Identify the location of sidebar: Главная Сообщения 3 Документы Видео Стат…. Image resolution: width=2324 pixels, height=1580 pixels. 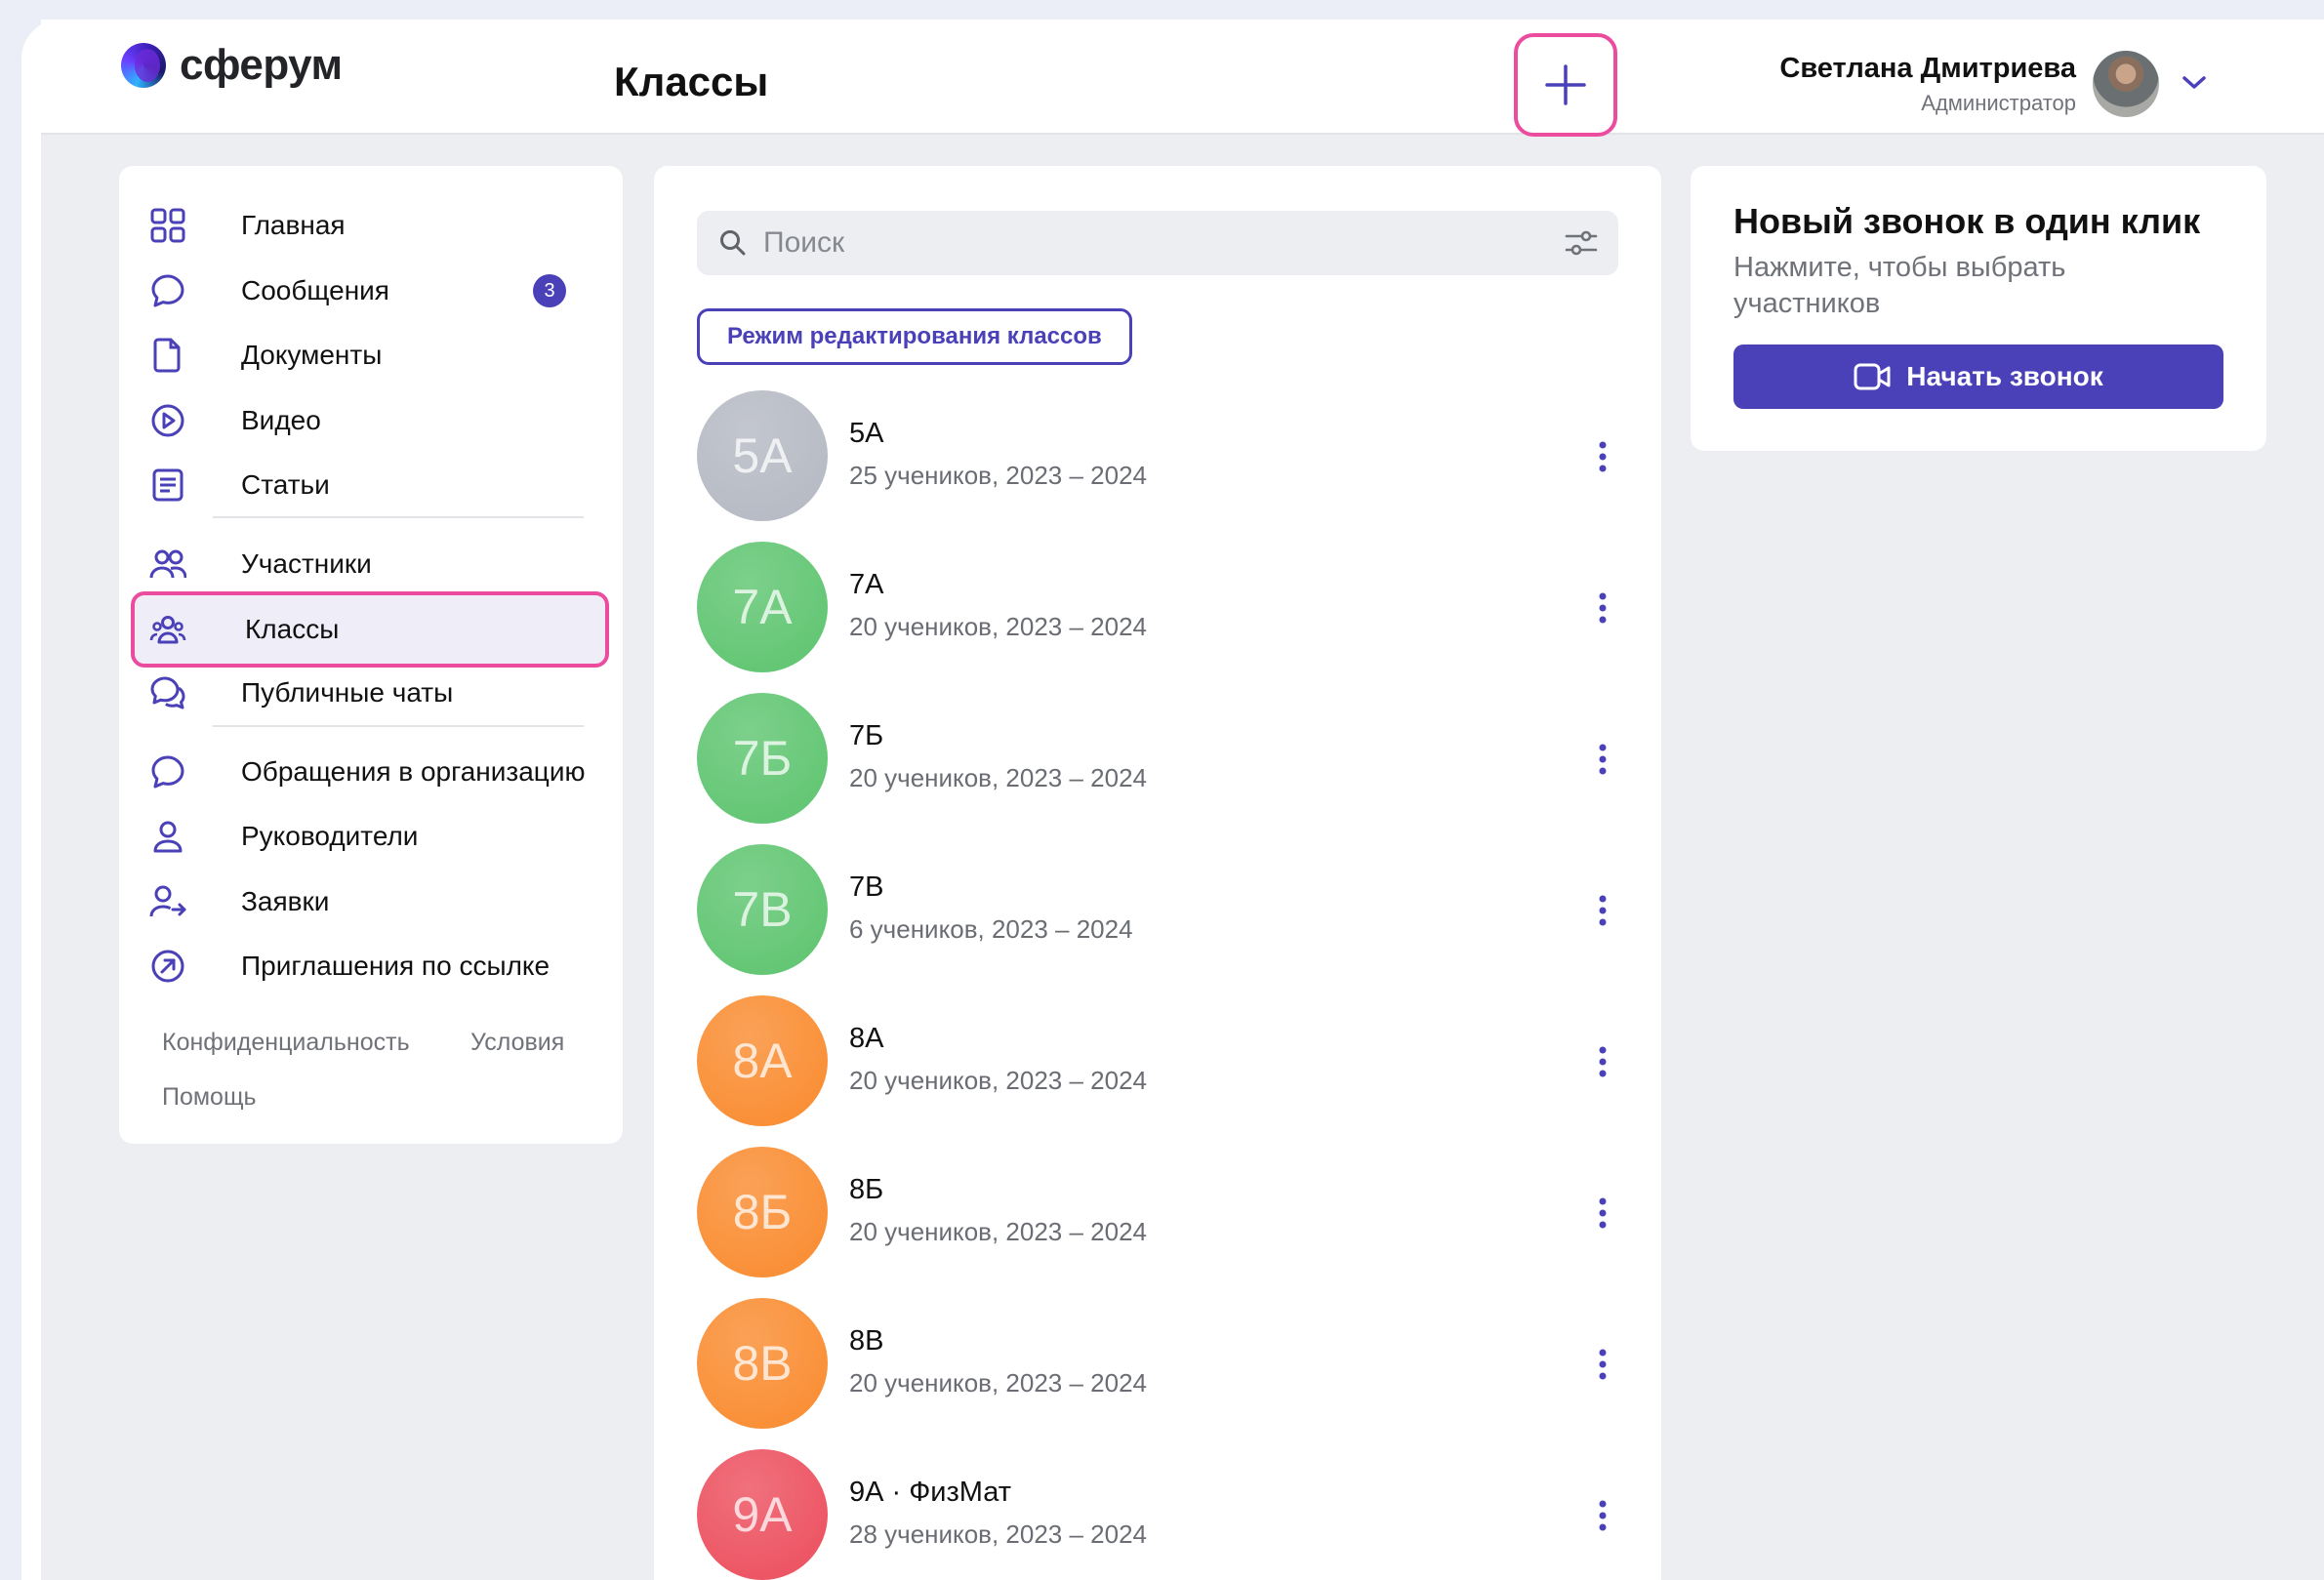
(371, 655).